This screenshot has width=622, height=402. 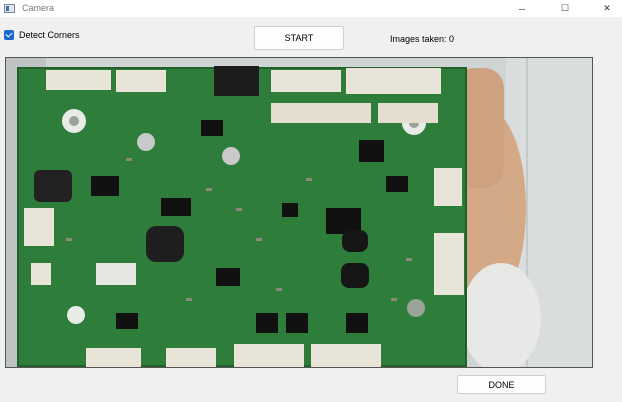 I want to click on close-button: ✕, so click(x=603, y=8).